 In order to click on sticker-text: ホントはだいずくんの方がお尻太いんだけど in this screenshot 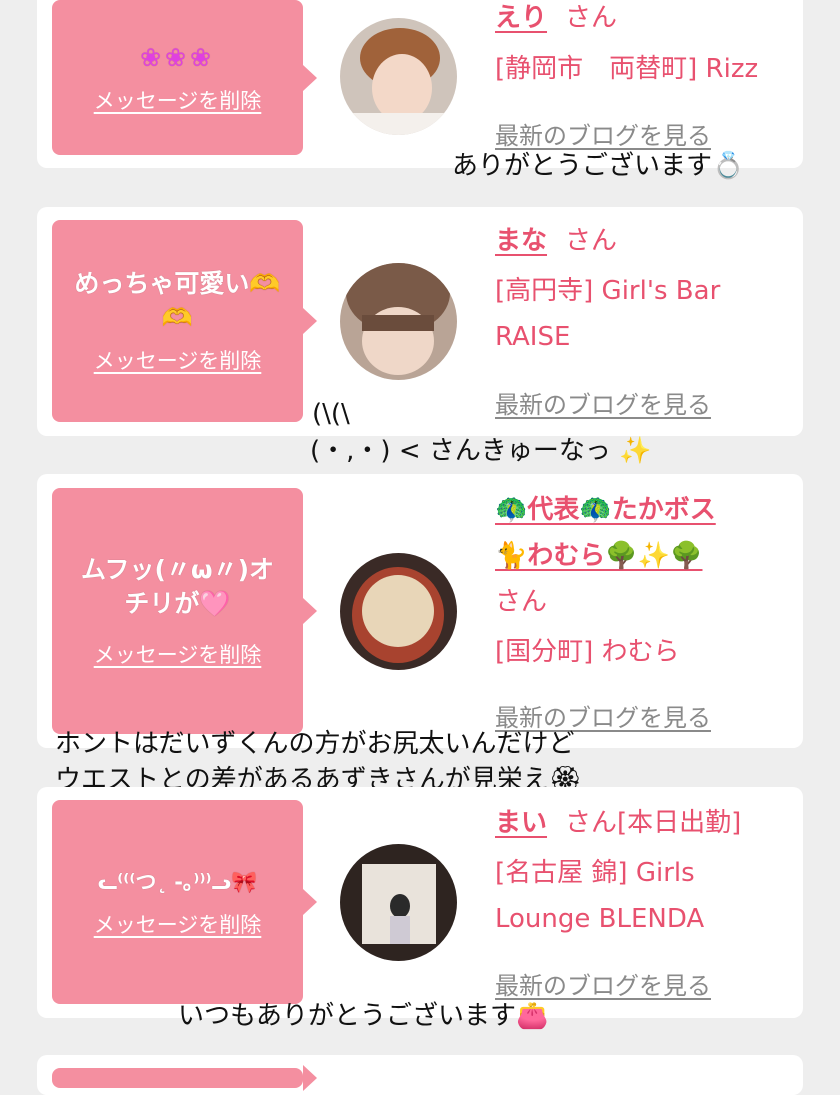, I will do `click(315, 744)`.